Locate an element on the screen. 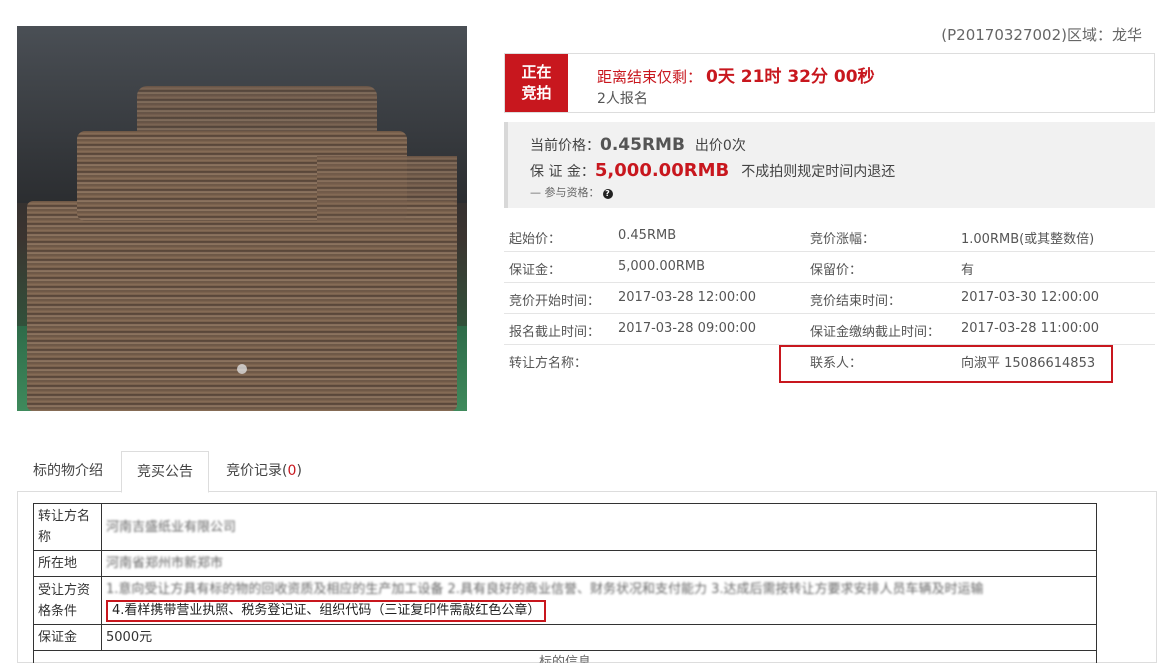 The image size is (1162, 663). info-key: 起始价： is located at coordinates (535, 239).